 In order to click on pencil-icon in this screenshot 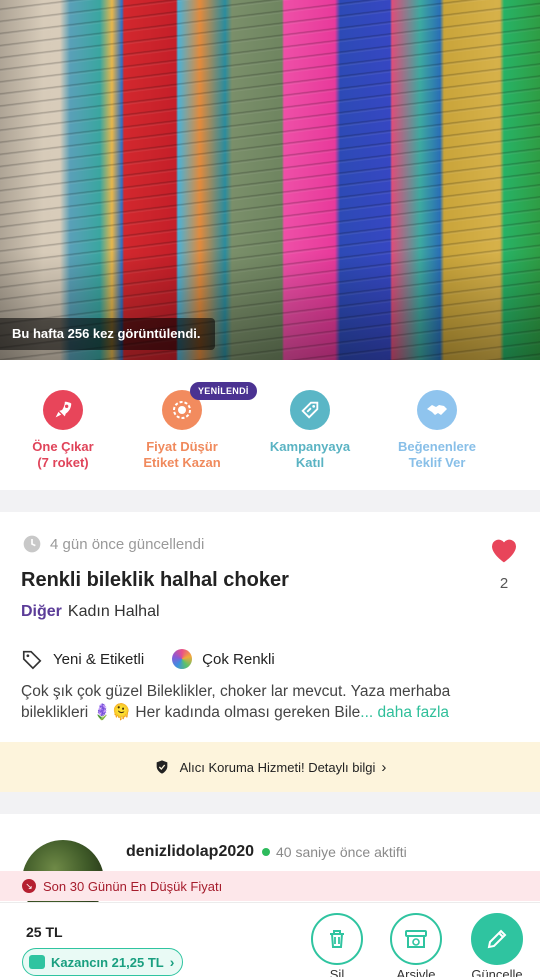, I will do `click(497, 939)`.